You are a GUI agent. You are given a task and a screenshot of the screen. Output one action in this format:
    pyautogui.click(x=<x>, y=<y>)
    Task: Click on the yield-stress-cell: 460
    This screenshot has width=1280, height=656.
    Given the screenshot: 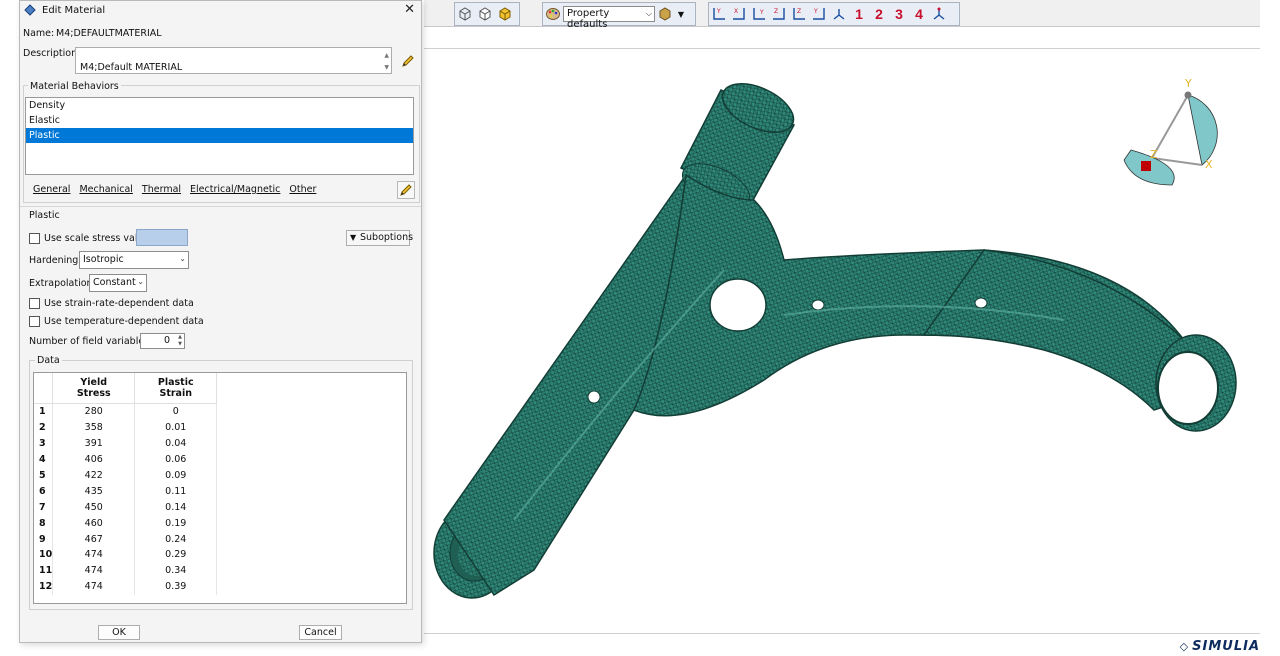 What is the action you would take?
    pyautogui.click(x=94, y=523)
    